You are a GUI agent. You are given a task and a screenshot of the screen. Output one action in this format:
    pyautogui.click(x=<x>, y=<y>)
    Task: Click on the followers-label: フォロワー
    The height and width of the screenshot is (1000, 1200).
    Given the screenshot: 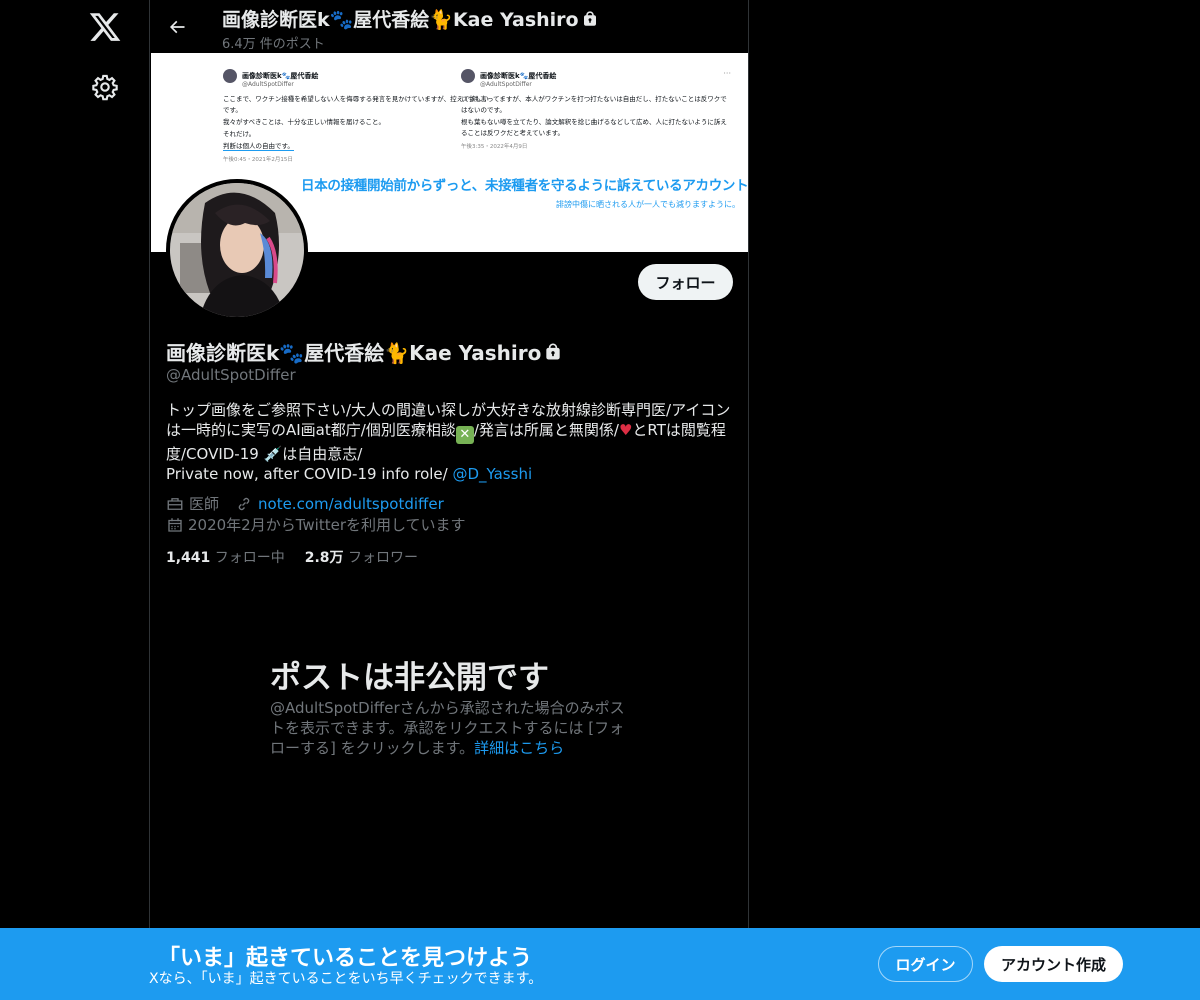 What is the action you would take?
    pyautogui.click(x=383, y=558)
    